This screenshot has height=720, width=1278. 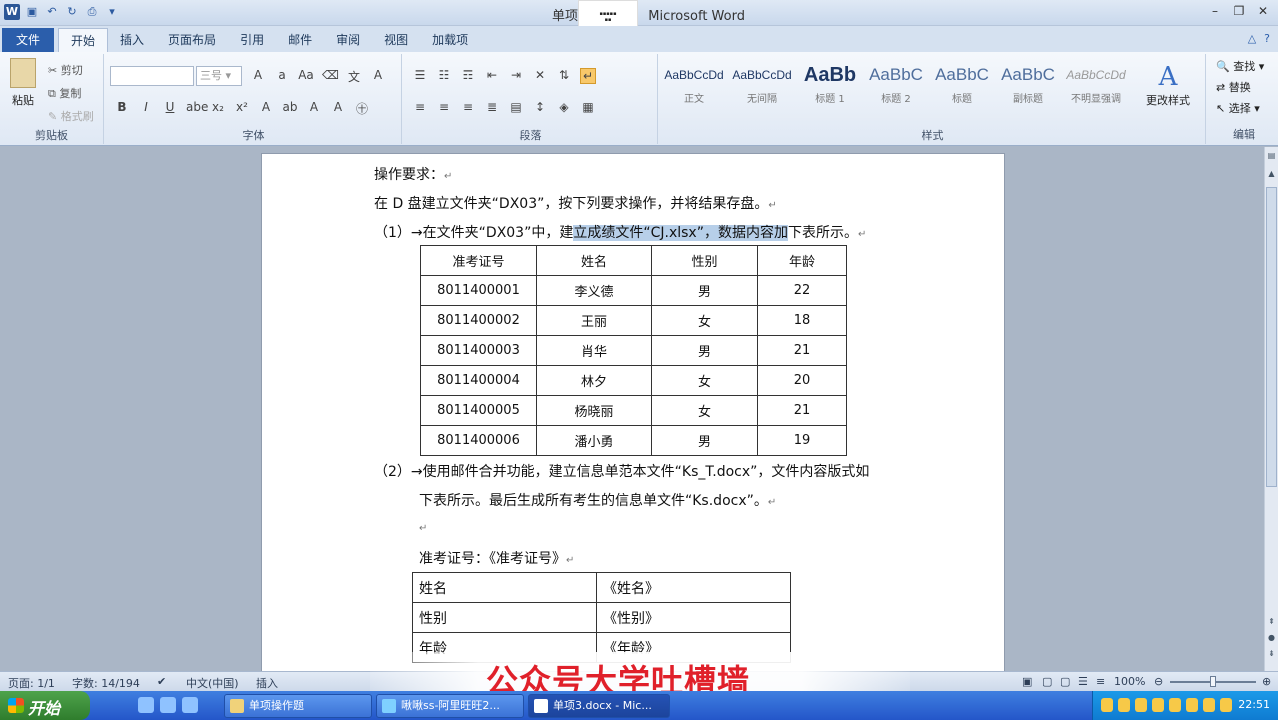 What do you see at coordinates (564, 76) in the screenshot?
I see `sort-icon: ⇅` at bounding box center [564, 76].